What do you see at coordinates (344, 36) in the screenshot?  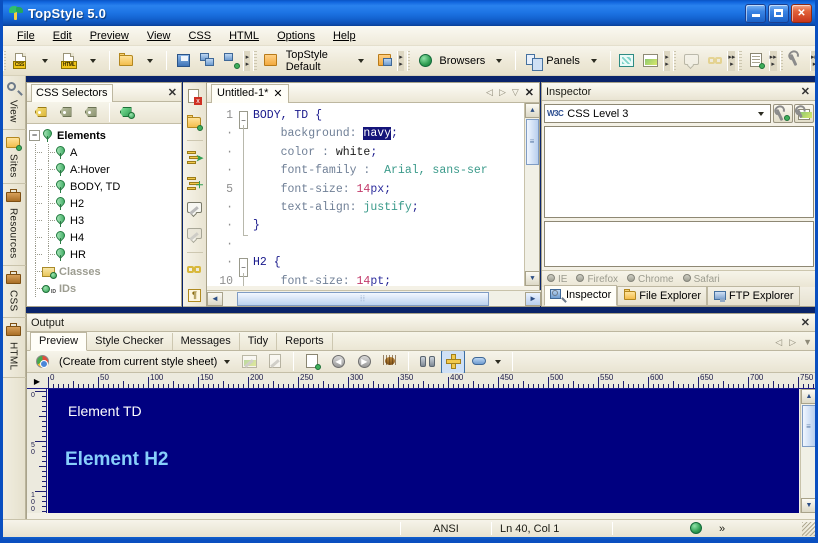 I see `menu-help: Help` at bounding box center [344, 36].